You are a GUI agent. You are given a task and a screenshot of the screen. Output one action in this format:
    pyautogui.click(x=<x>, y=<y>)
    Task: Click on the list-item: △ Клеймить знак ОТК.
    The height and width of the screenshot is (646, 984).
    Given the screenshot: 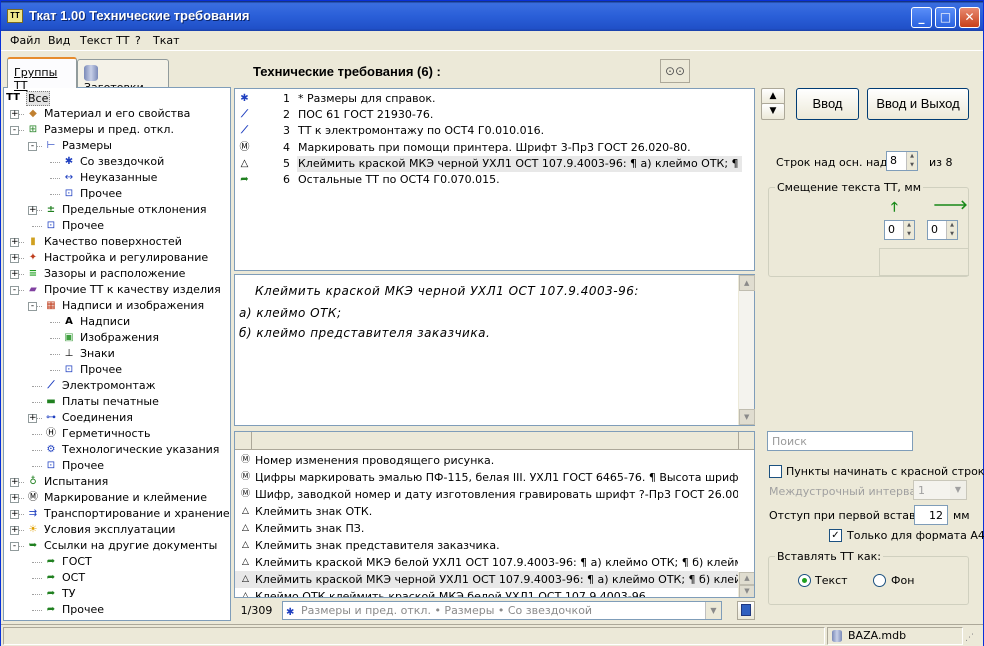 What is the action you would take?
    pyautogui.click(x=486, y=511)
    